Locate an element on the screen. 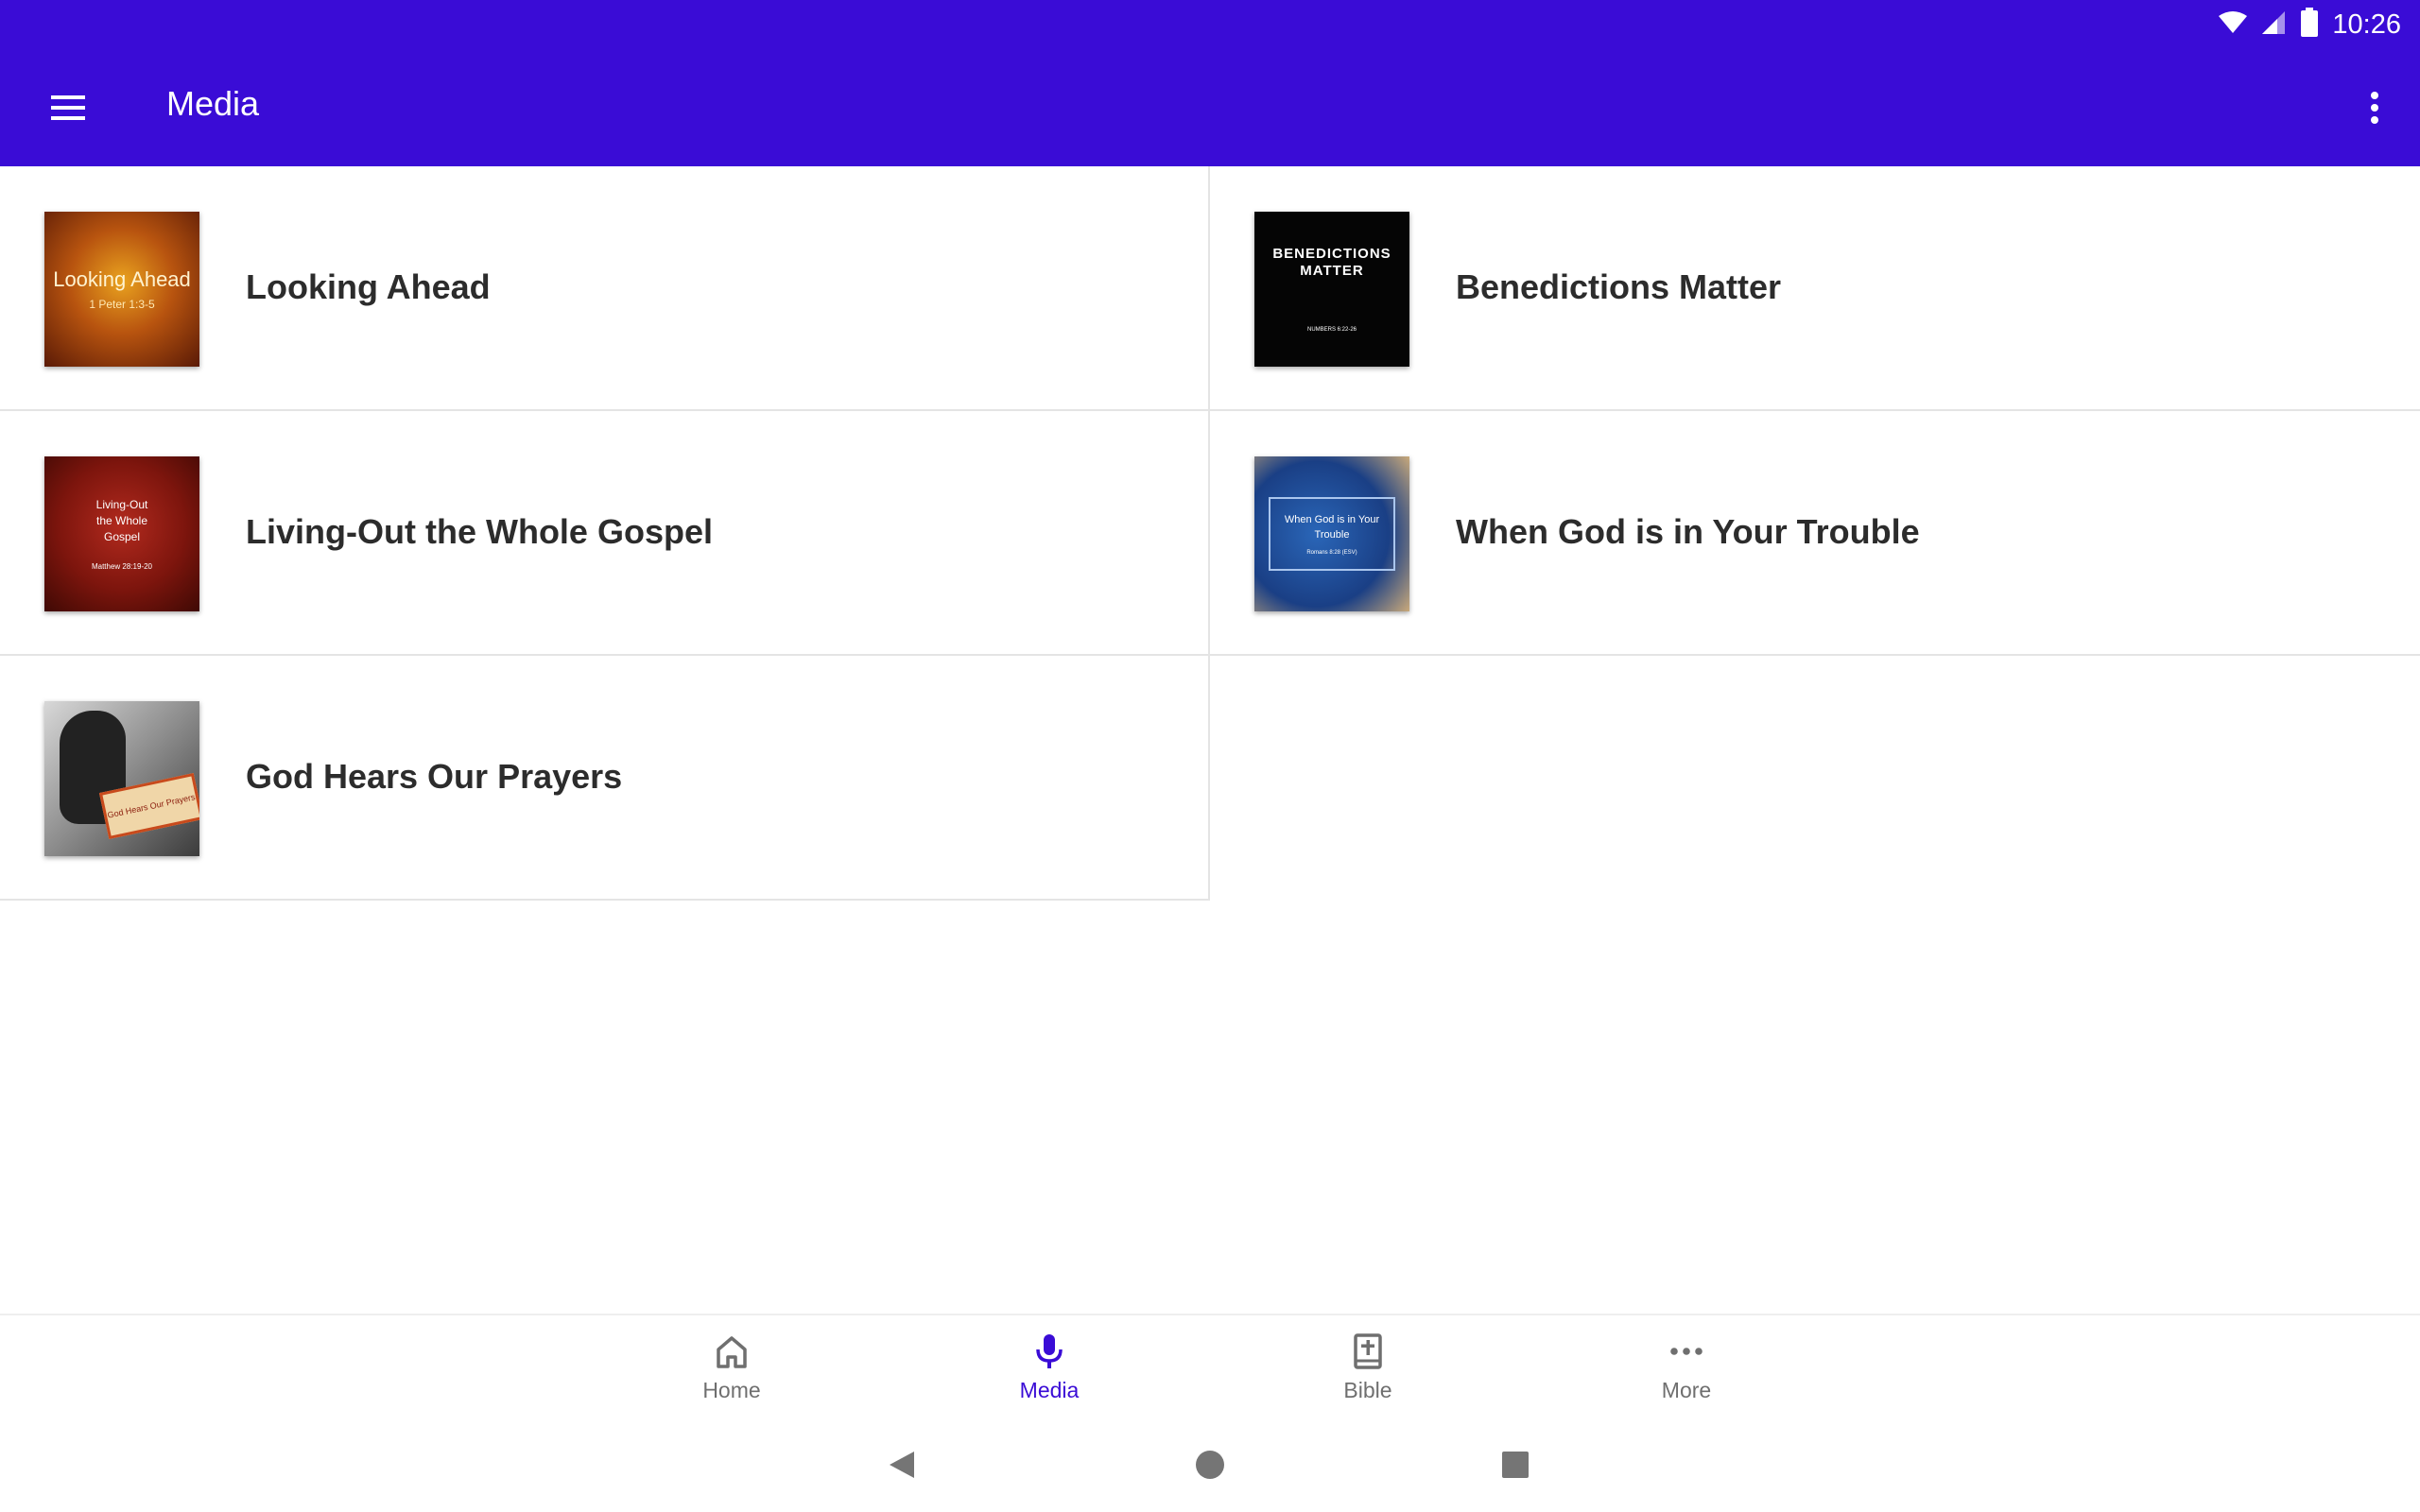  nav-more: More is located at coordinates (1687, 1374).